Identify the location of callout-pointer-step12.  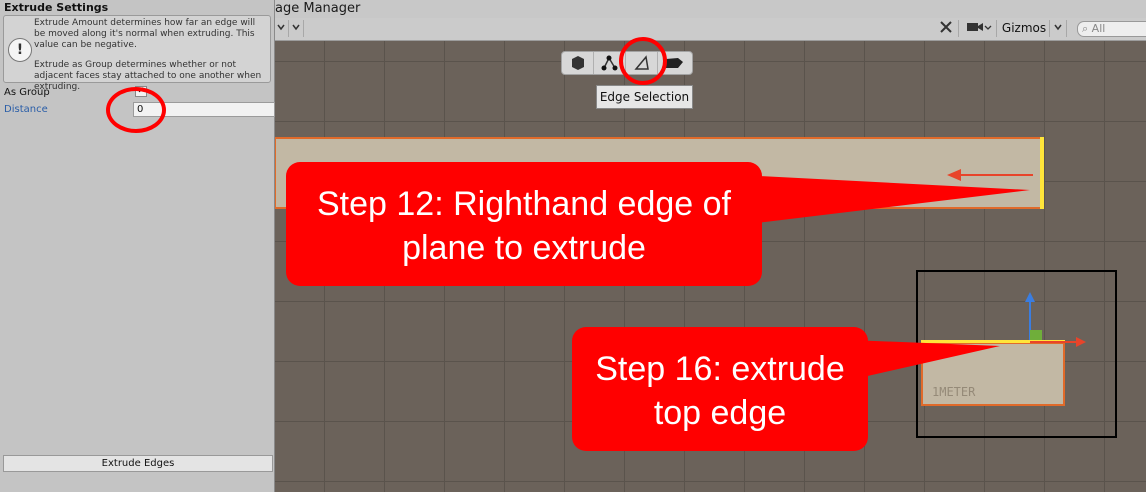
(885, 200).